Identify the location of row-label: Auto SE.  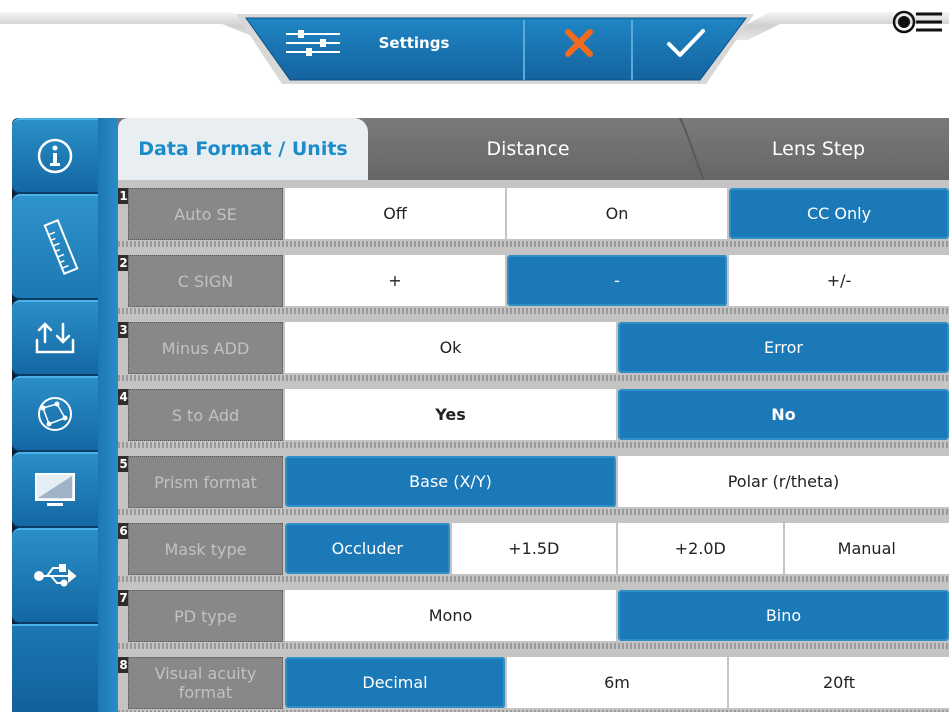
(205, 214).